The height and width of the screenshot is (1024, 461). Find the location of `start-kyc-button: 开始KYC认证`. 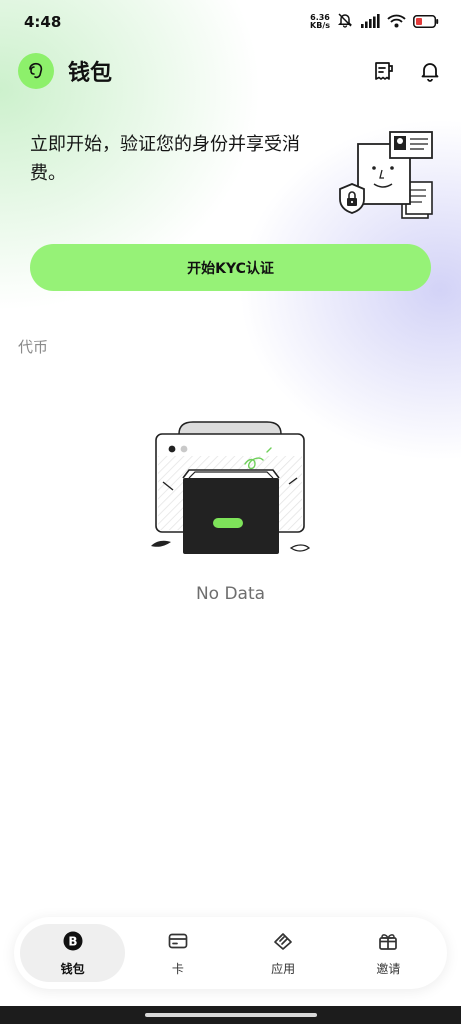

start-kyc-button: 开始KYC认证 is located at coordinates (230, 267).